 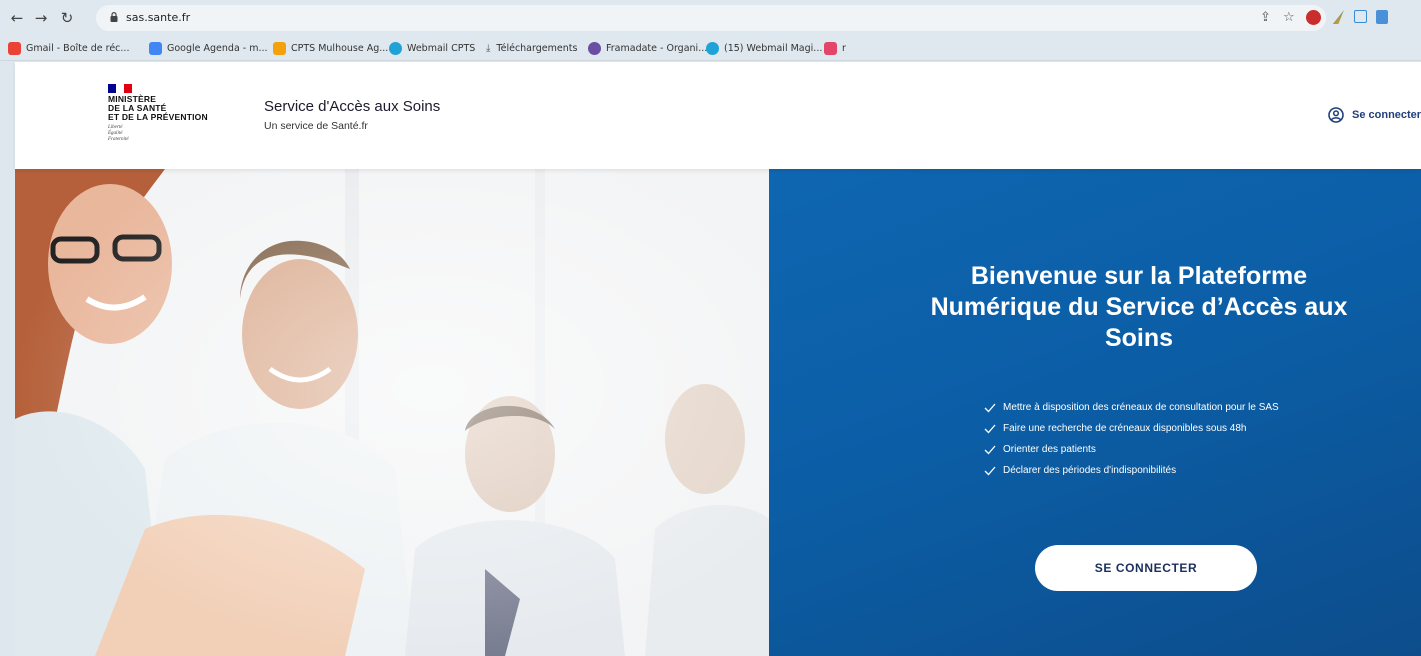 What do you see at coordinates (158, 17) in the screenshot?
I see `url-text: sas.sante.fr` at bounding box center [158, 17].